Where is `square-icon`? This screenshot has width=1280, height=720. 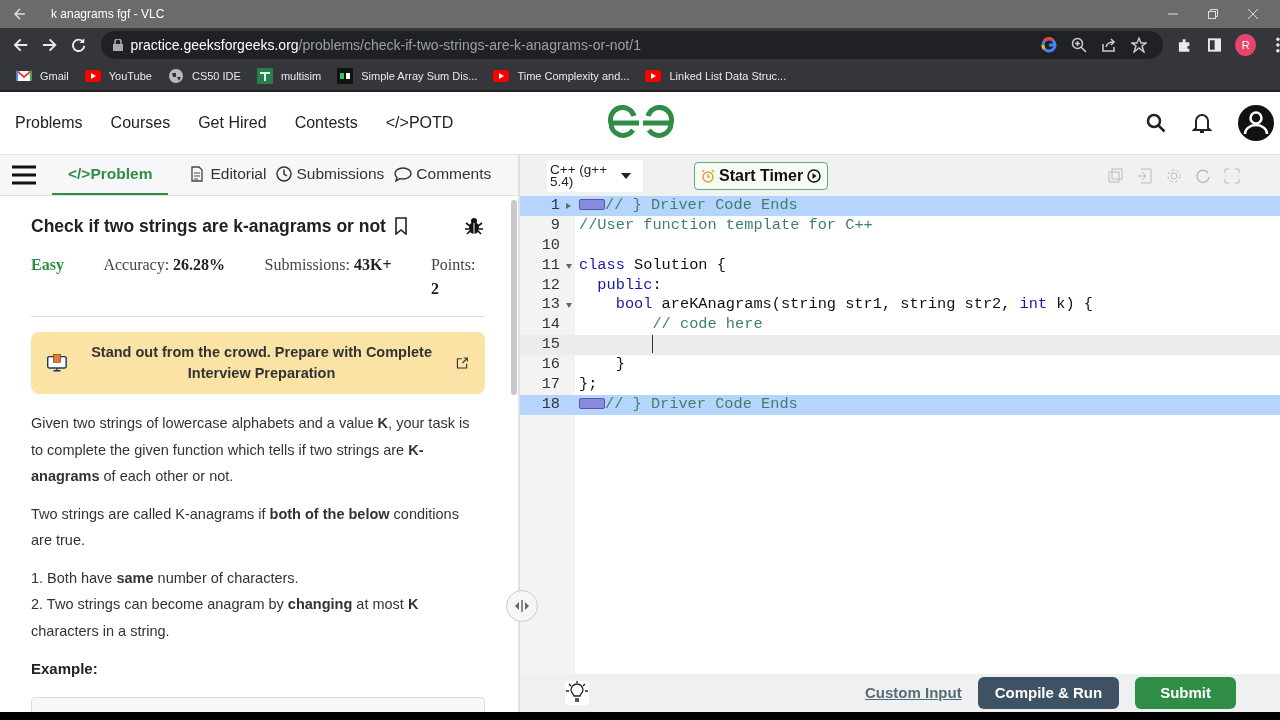
square-icon is located at coordinates (345, 76).